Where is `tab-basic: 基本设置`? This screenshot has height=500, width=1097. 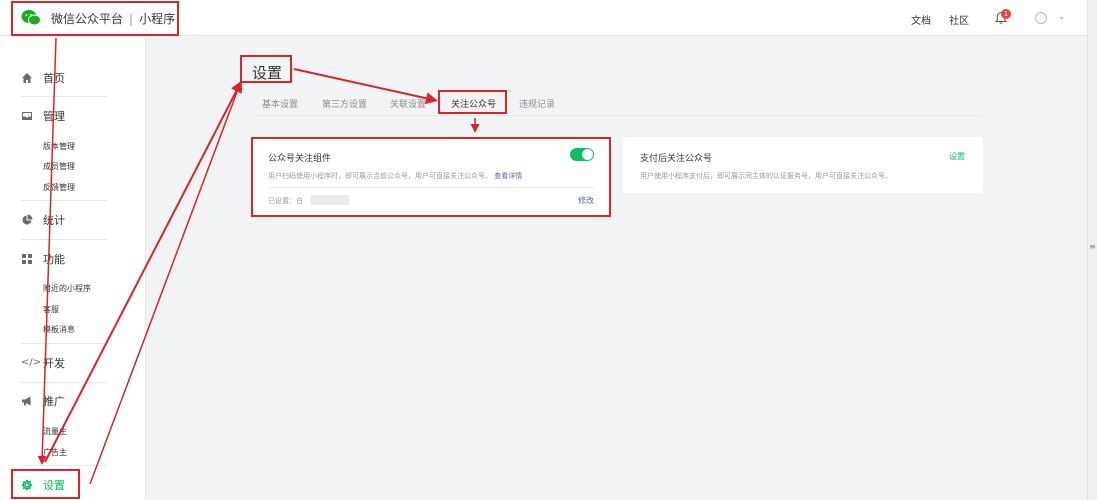 tab-basic: 基本设置 is located at coordinates (280, 103).